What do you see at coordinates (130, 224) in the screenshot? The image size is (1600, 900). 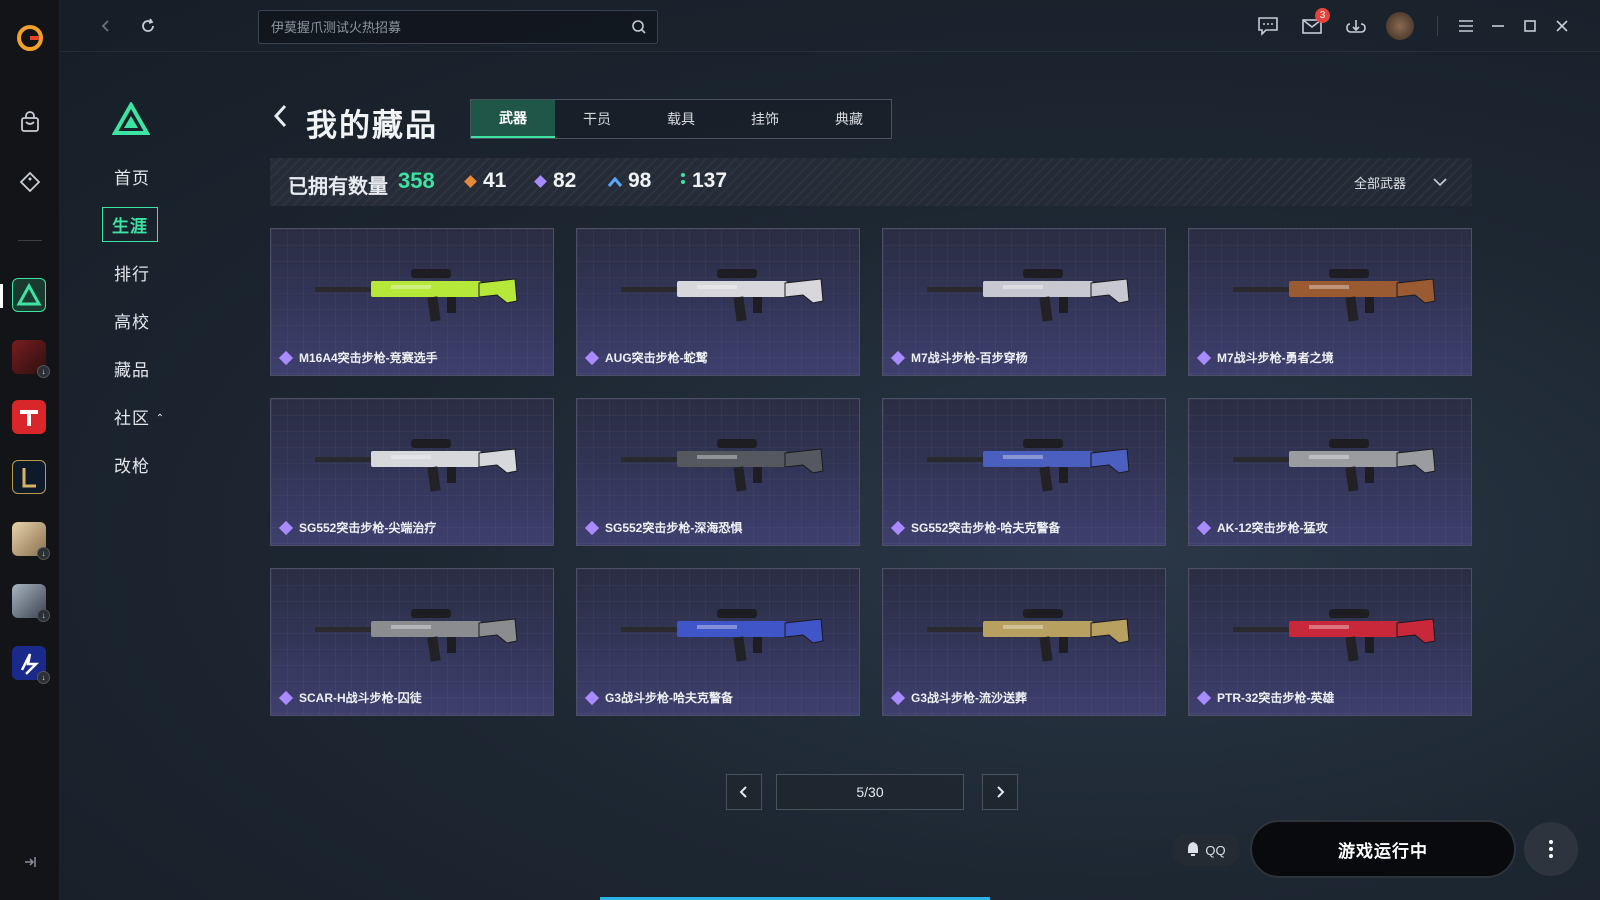 I see `nav-item-career: 生涯` at bounding box center [130, 224].